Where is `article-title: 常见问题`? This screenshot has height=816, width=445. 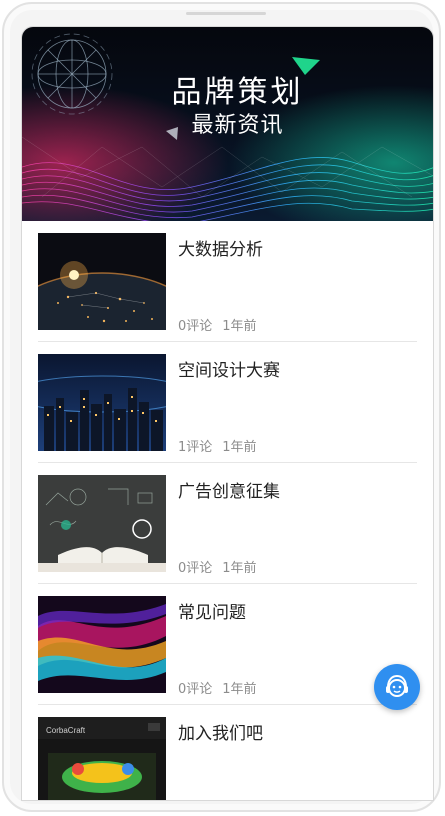 article-title: 常见问题 is located at coordinates (212, 610).